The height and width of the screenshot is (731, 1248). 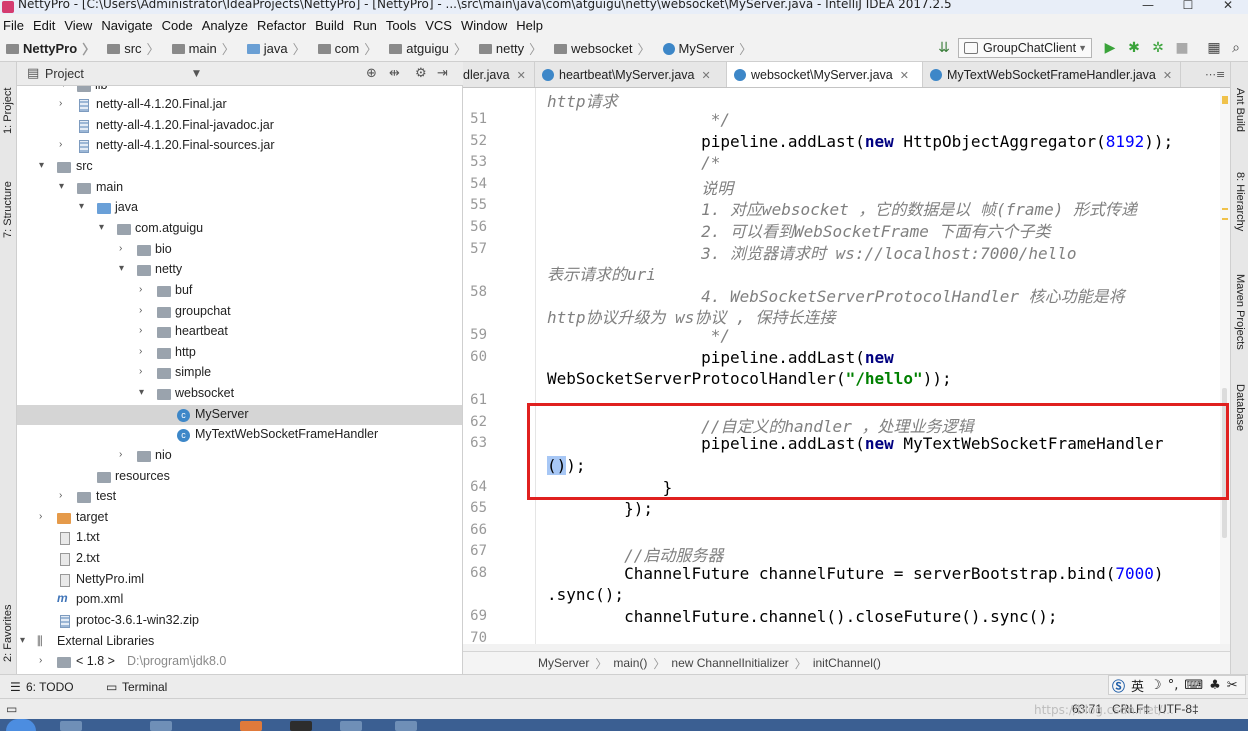 I want to click on crumb-method-main: main(), so click(x=630, y=663).